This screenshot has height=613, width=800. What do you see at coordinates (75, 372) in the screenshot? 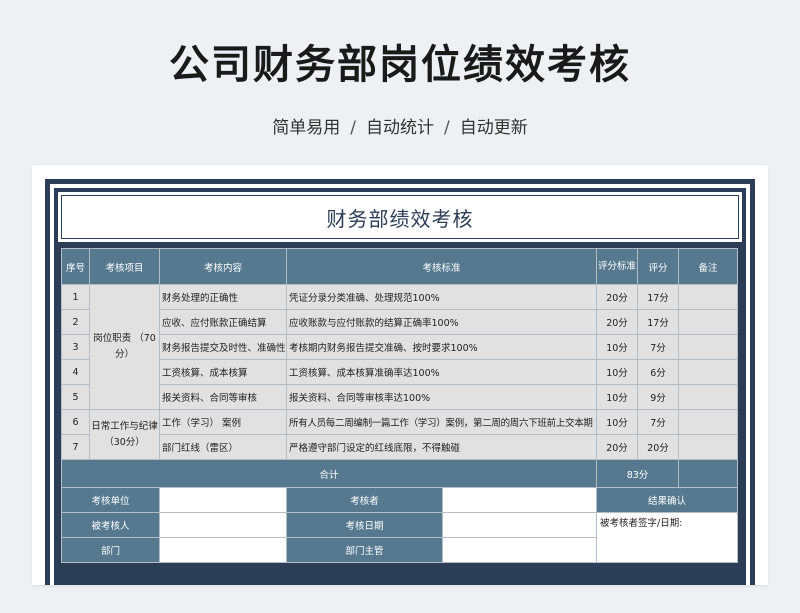
I see `row-no: 4` at bounding box center [75, 372].